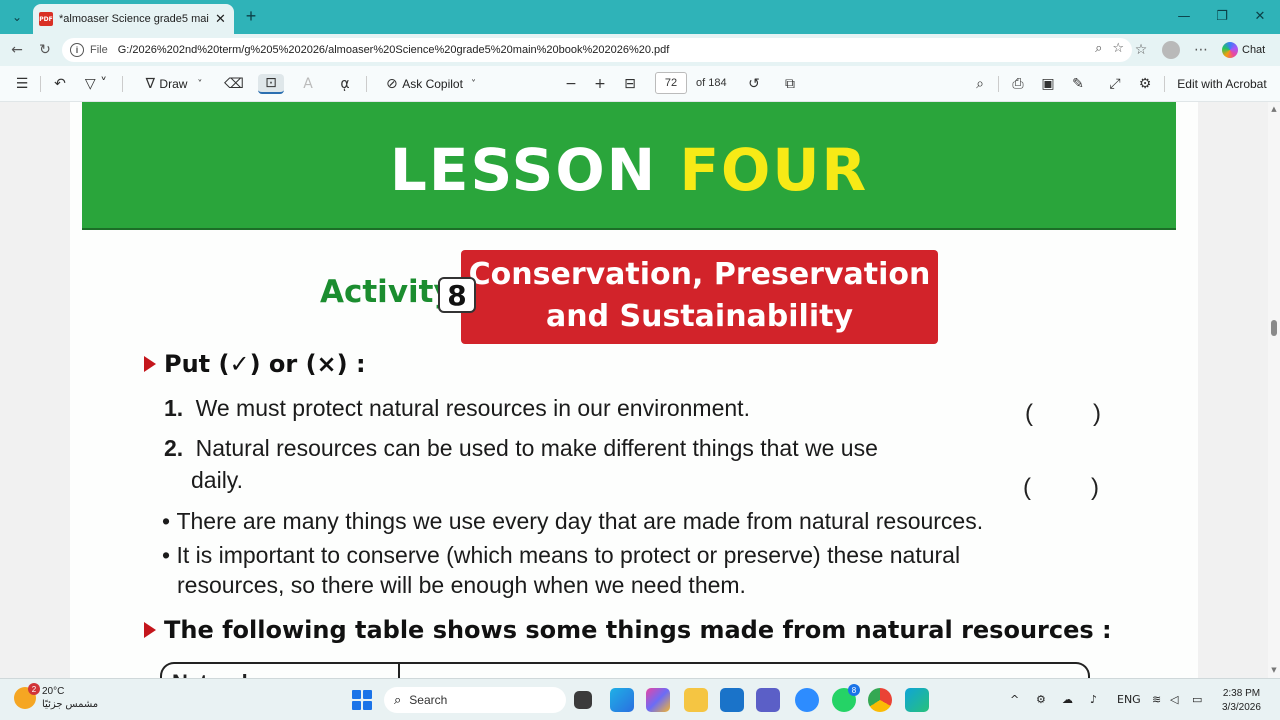 The width and height of the screenshot is (1280, 720). I want to click on undo-icon: ↶, so click(60, 84).